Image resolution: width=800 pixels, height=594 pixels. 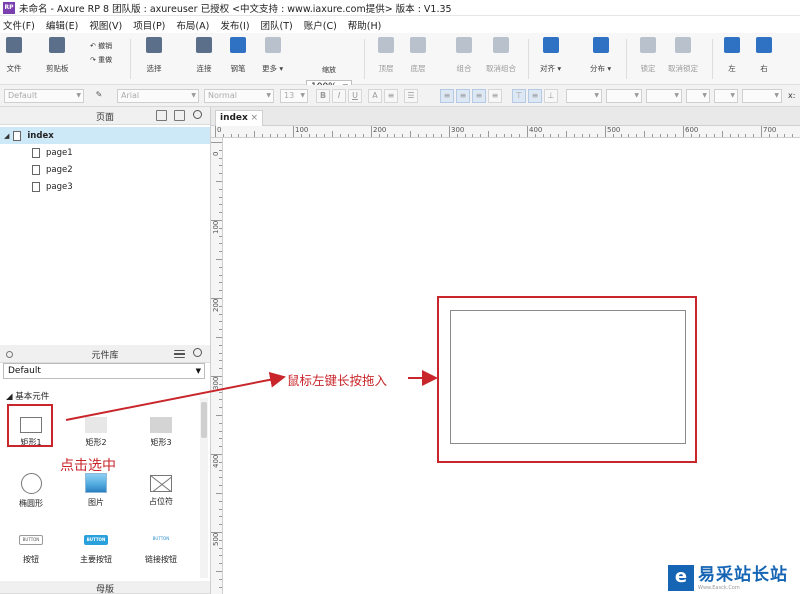 I want to click on file-button: 文件, so click(x=14, y=55).